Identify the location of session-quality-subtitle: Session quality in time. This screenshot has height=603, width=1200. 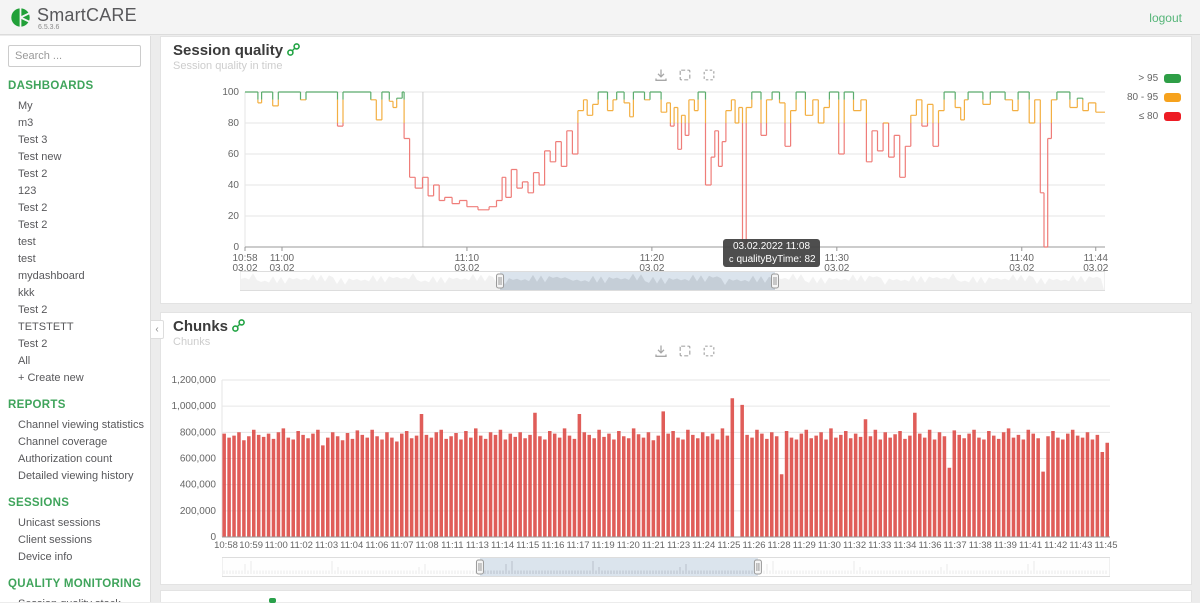
(228, 66).